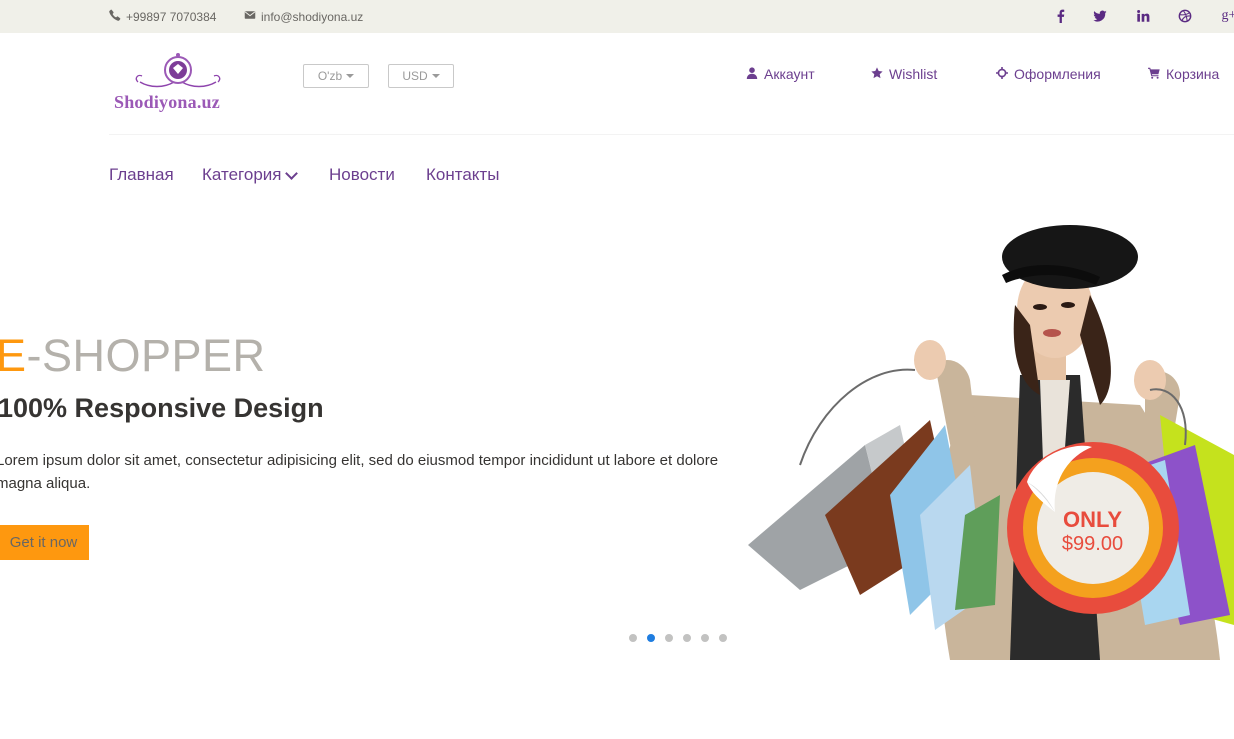 The image size is (1234, 739). I want to click on wishlist-link: Wishlist, so click(904, 74).